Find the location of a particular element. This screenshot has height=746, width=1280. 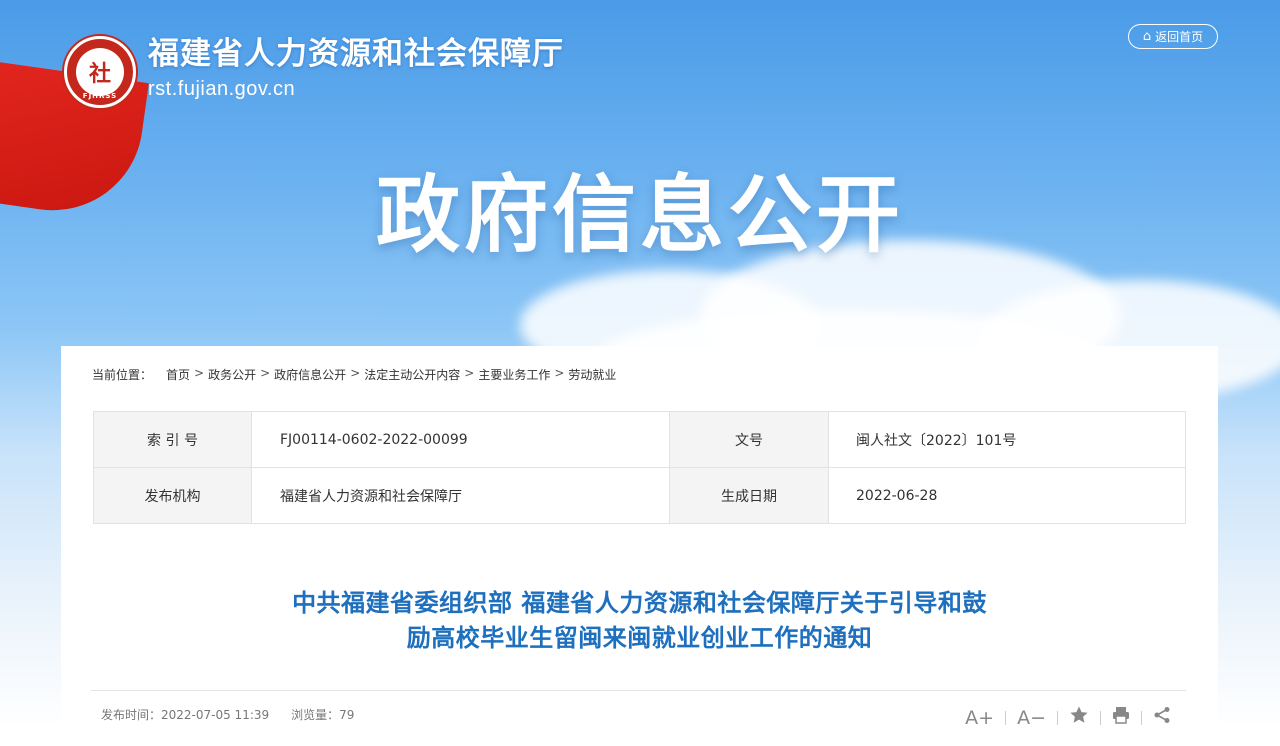

font-decrease-button: A− is located at coordinates (1031, 718).